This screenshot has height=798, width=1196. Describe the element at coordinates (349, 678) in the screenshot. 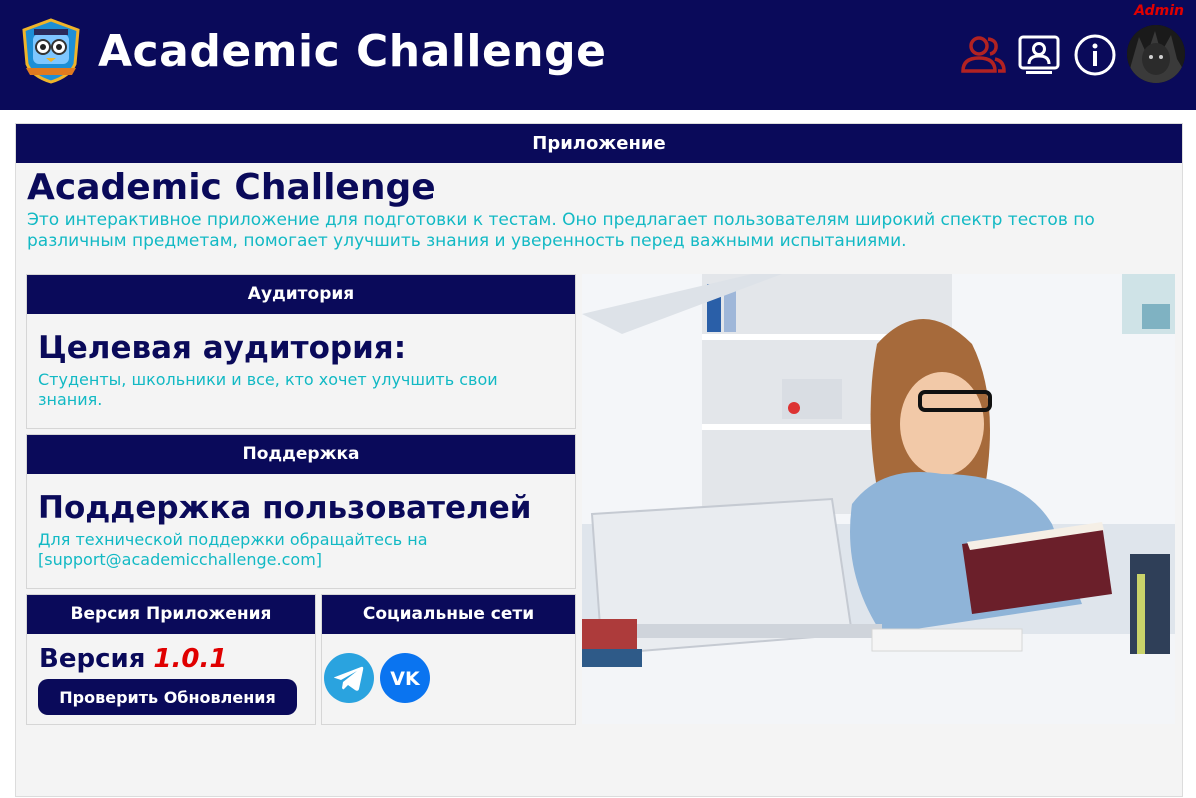

I see `telegram-icon` at that location.